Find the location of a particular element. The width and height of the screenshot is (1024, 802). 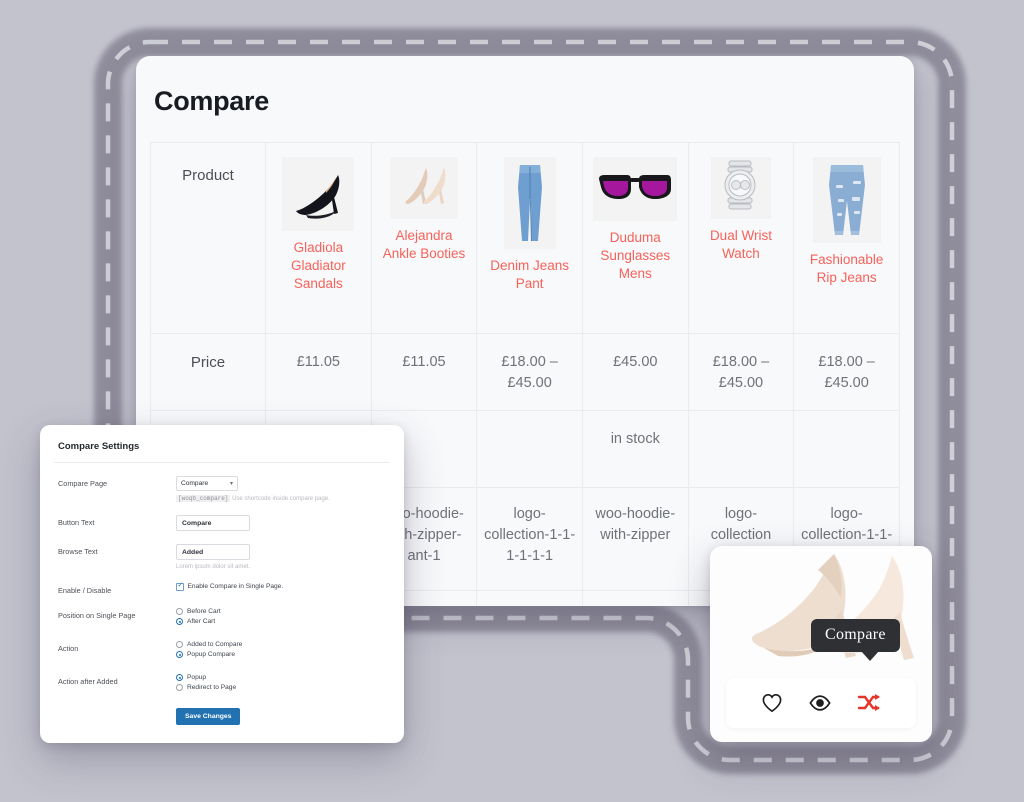

product-image-nude-pumps is located at coordinates (423, 188).